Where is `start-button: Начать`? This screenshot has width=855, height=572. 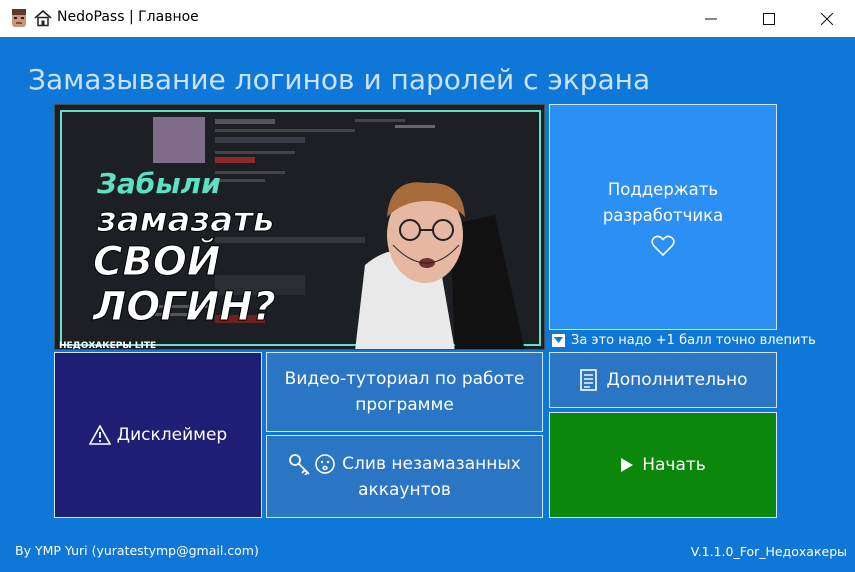 start-button: Начать is located at coordinates (663, 465).